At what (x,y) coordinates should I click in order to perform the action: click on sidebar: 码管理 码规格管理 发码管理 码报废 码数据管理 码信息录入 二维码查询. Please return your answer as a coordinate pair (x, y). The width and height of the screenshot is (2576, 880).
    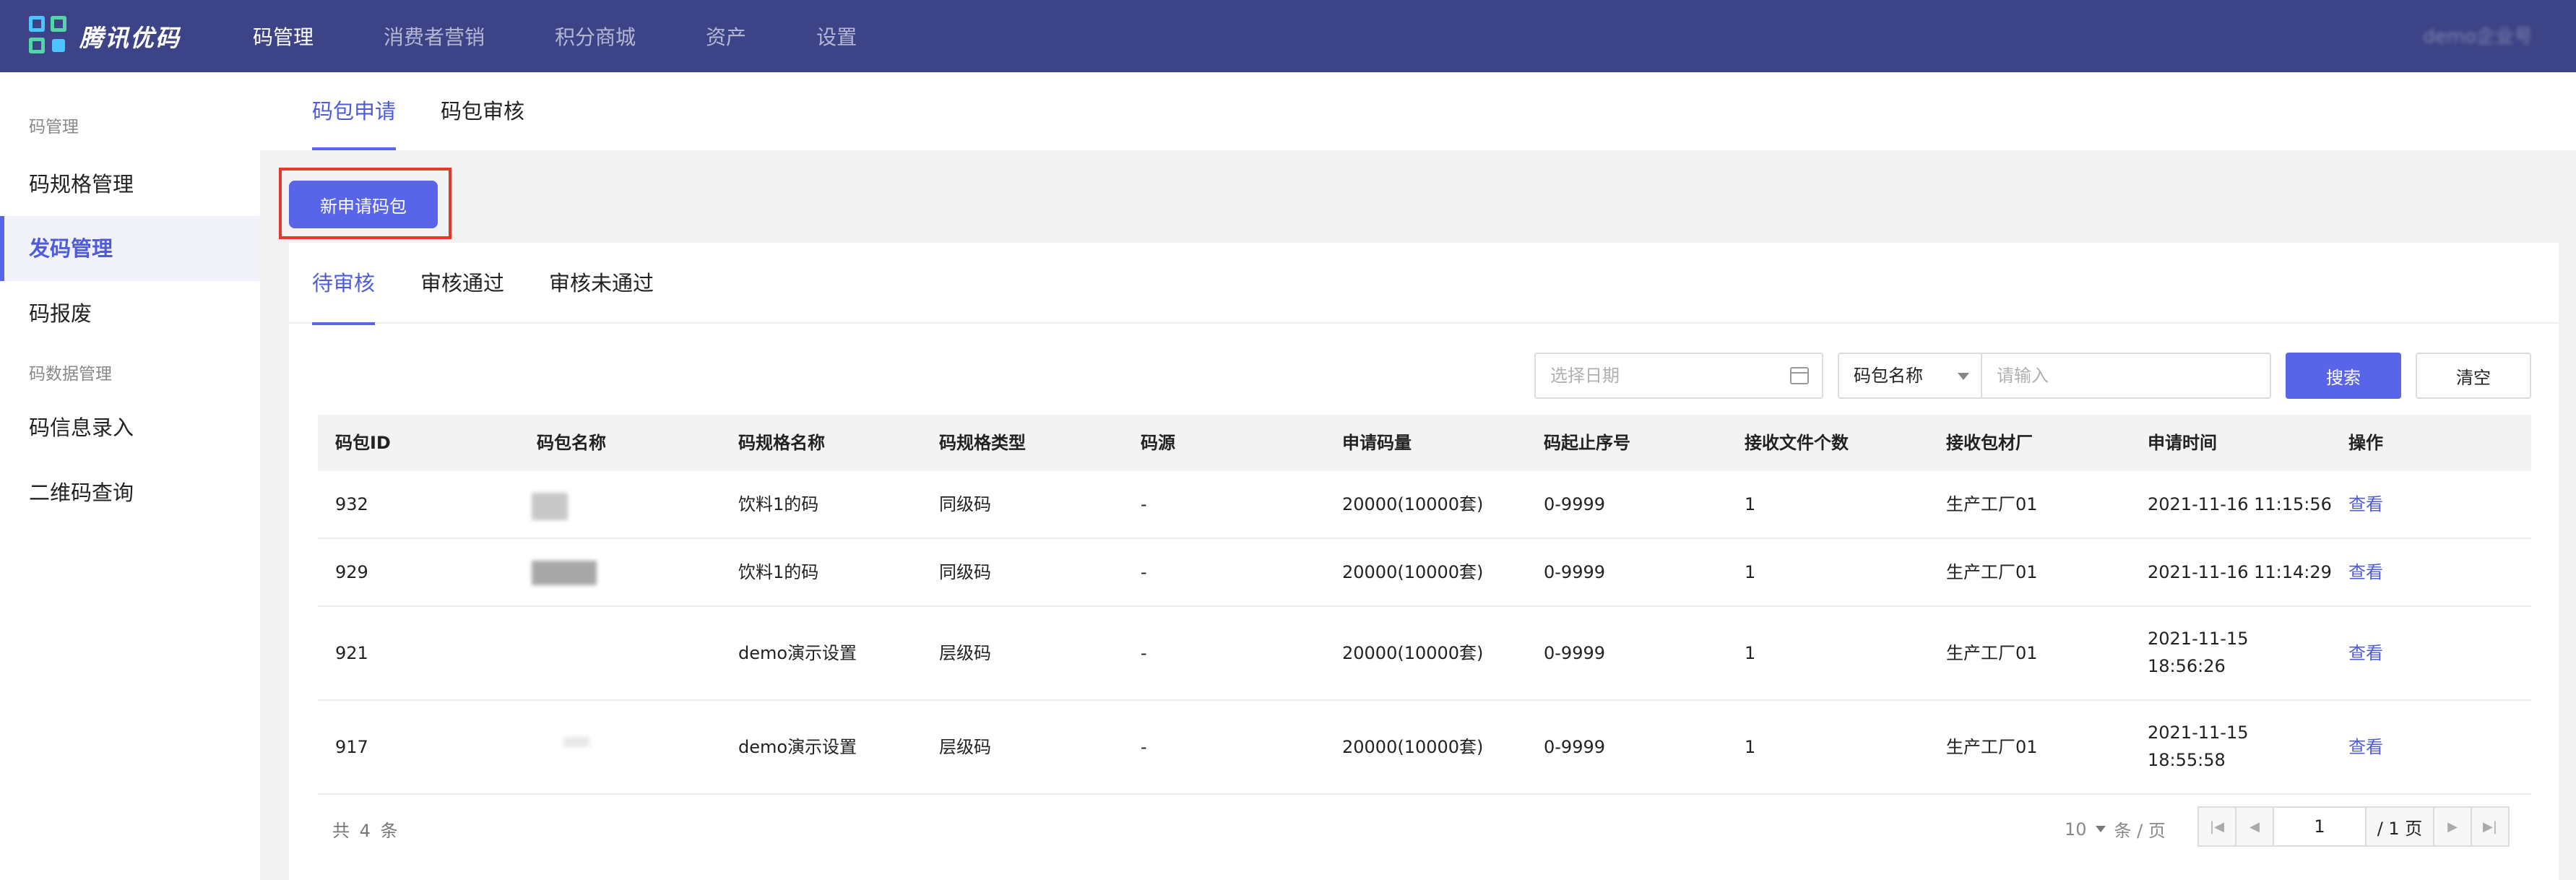
    Looking at the image, I should click on (130, 476).